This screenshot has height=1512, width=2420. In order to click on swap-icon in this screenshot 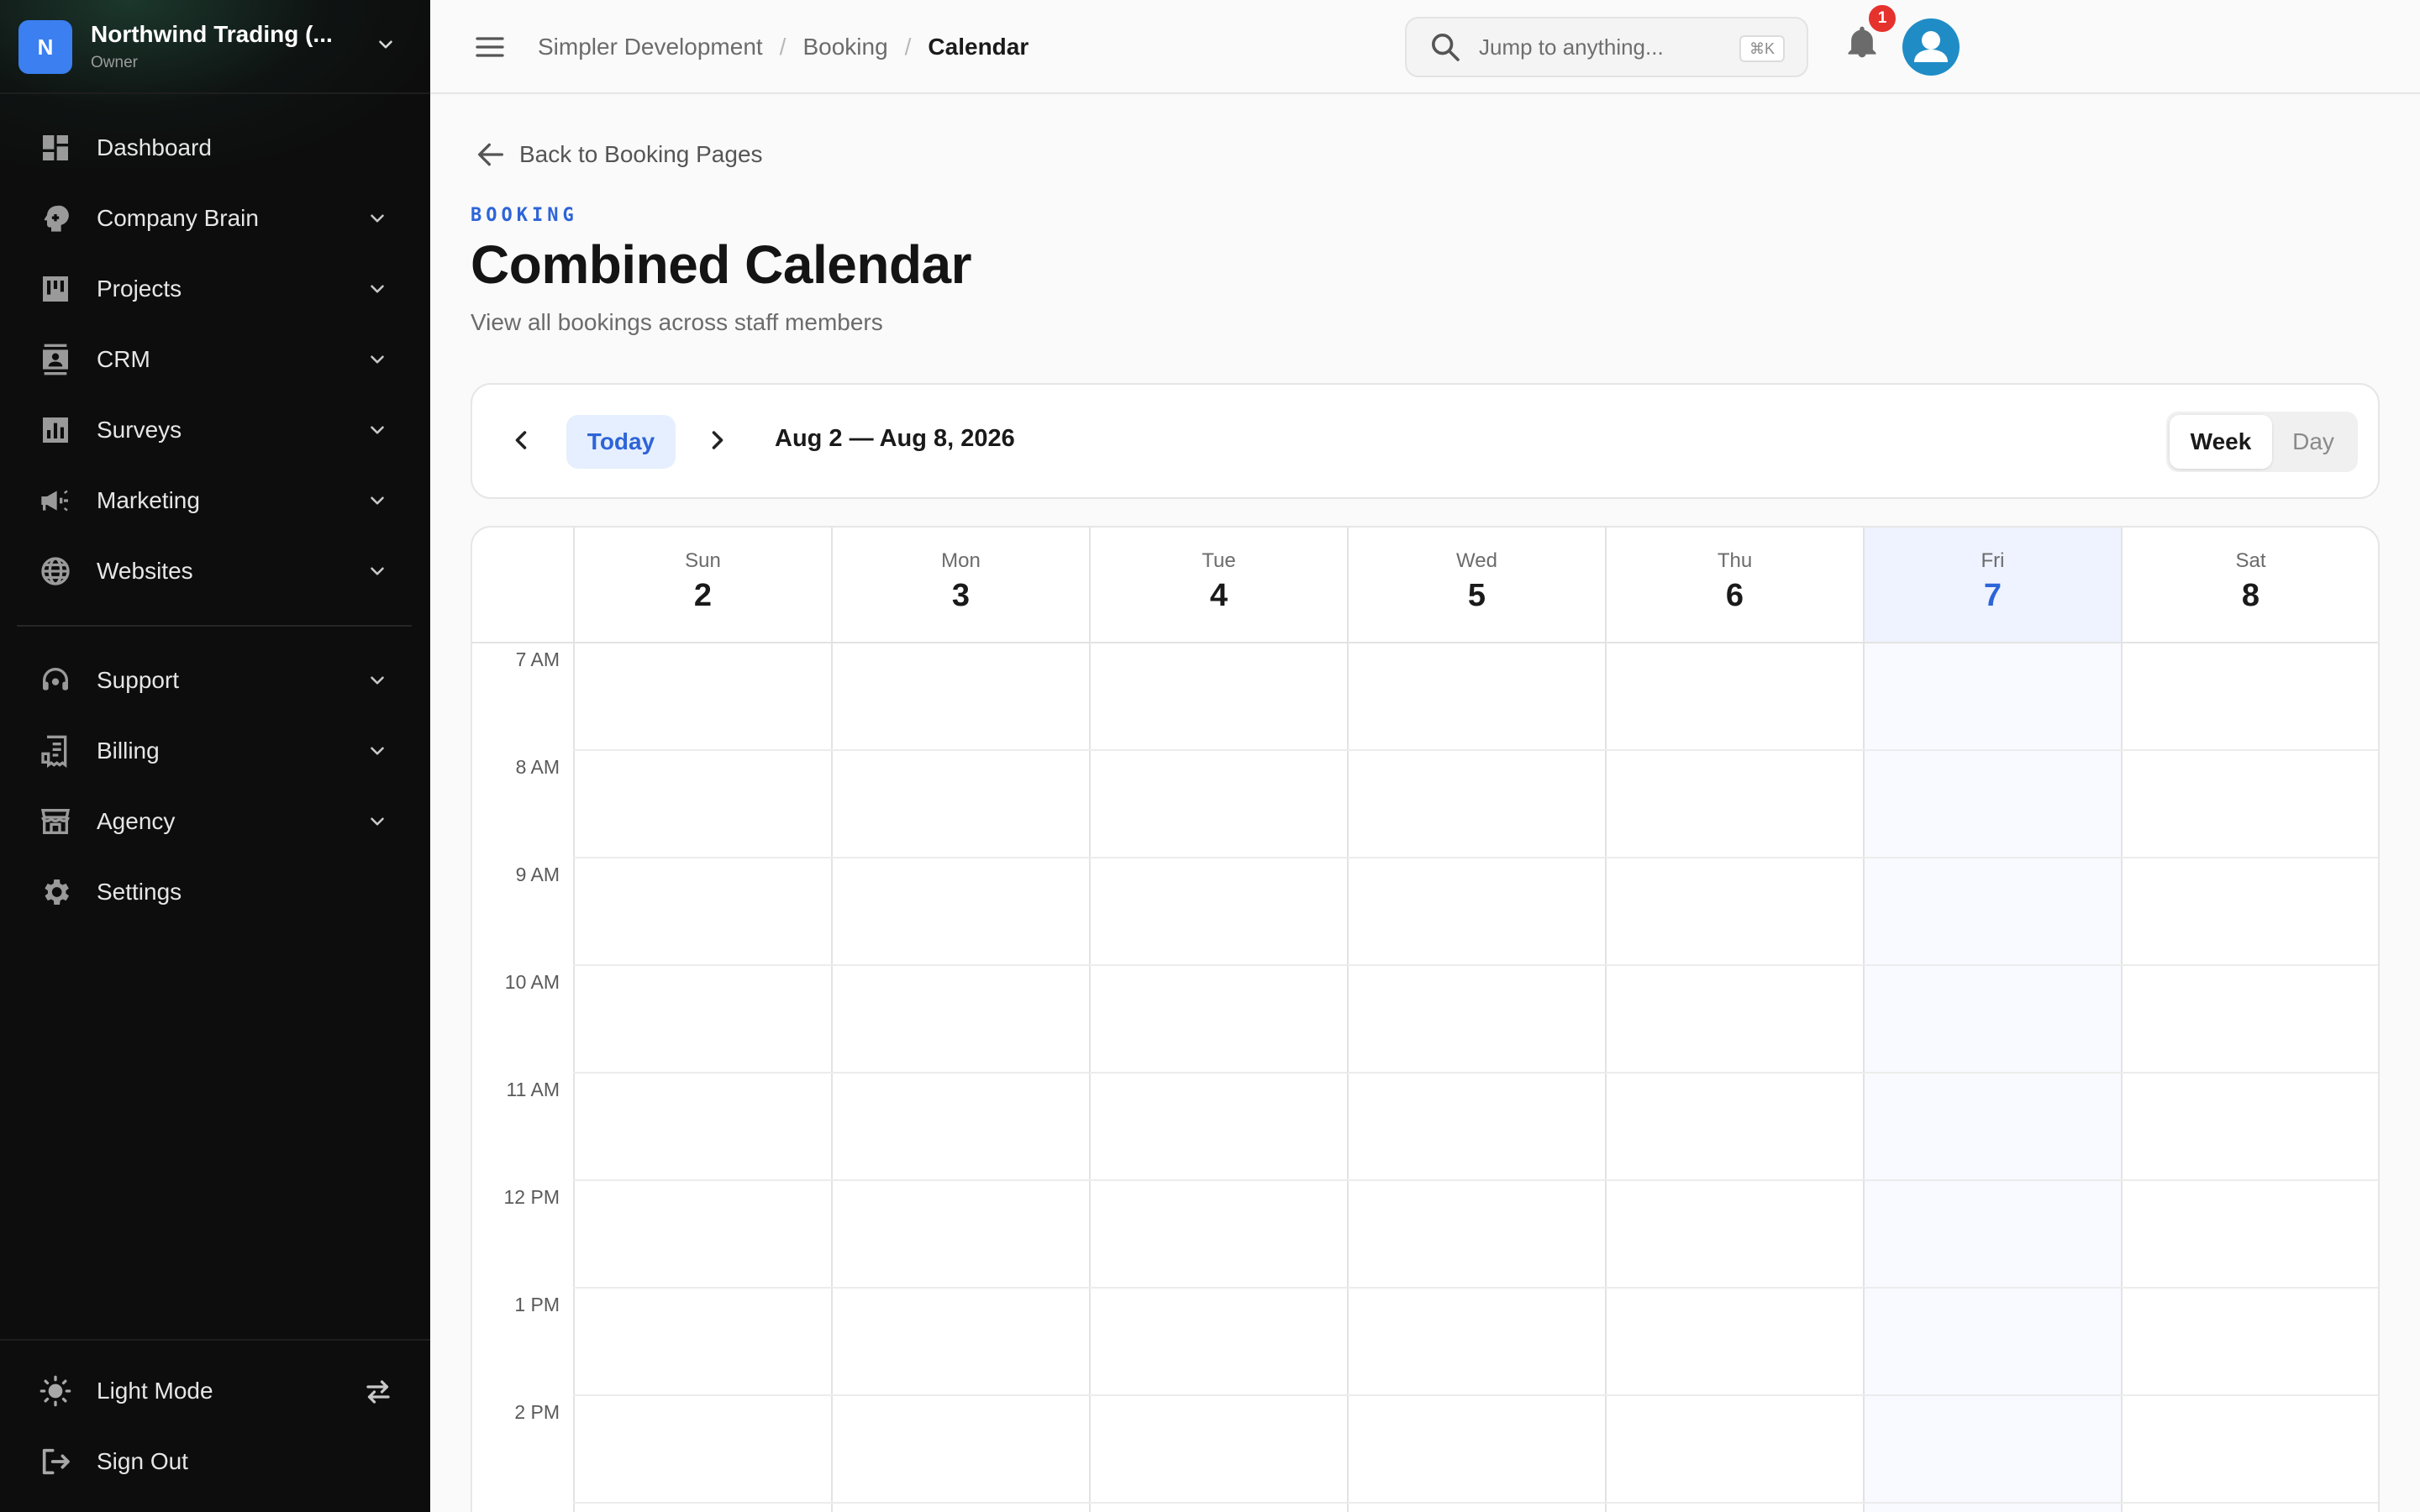, I will do `click(378, 1392)`.